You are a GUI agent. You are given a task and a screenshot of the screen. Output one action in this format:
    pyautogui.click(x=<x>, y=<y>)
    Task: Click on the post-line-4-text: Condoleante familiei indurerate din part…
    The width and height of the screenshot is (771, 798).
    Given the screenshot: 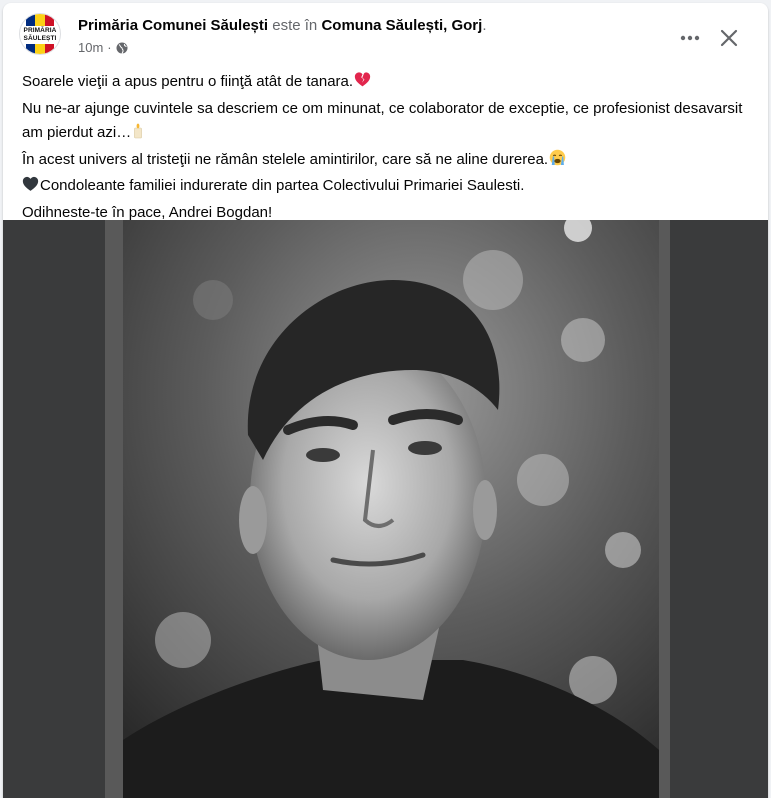 What is the action you would take?
    pyautogui.click(x=282, y=185)
    